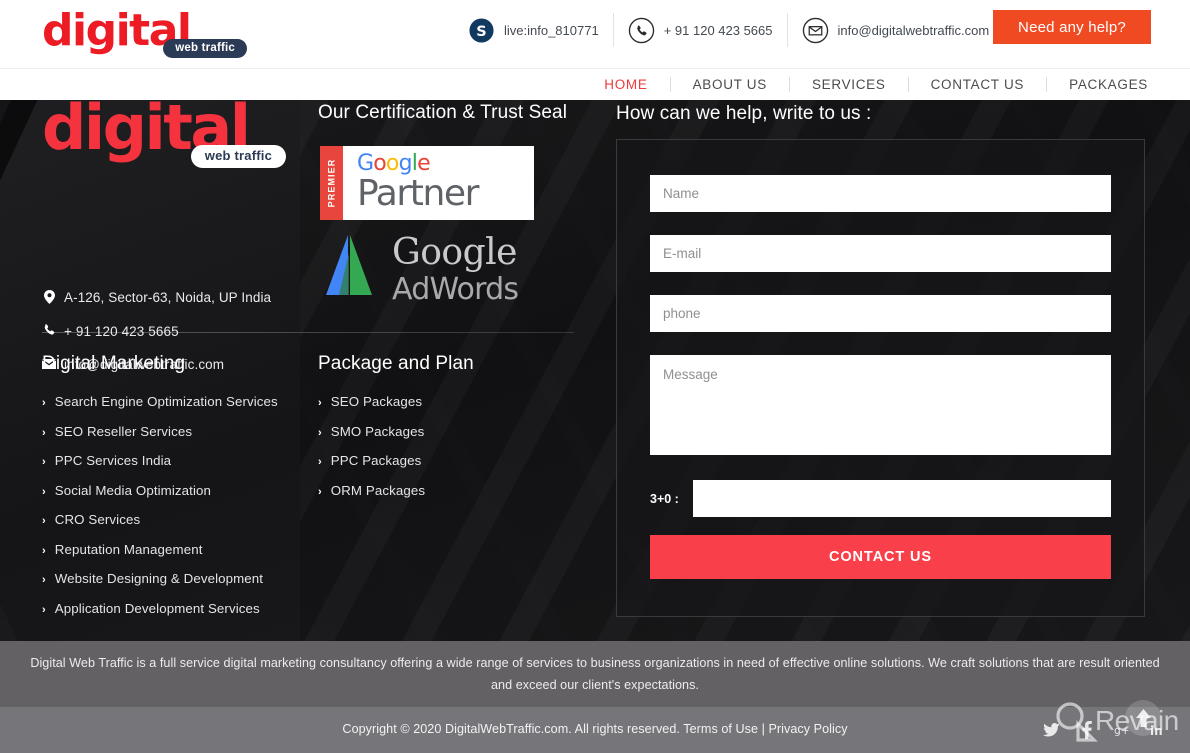 The image size is (1190, 753). I want to click on list-item-label: SEO Reseller Services, so click(123, 431).